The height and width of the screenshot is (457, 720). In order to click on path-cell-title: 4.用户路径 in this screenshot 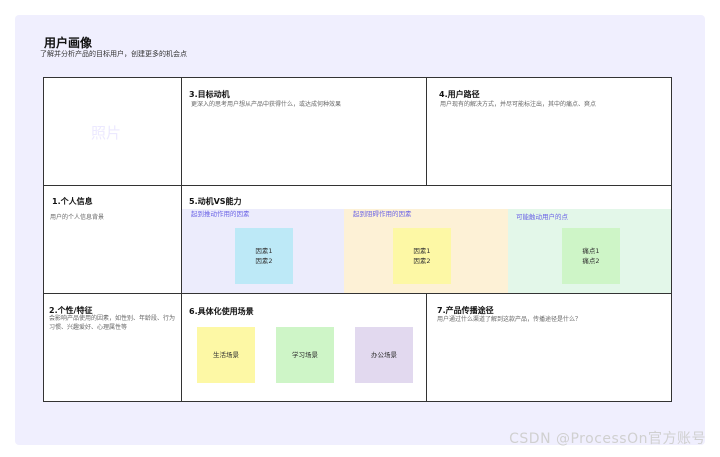, I will do `click(459, 94)`.